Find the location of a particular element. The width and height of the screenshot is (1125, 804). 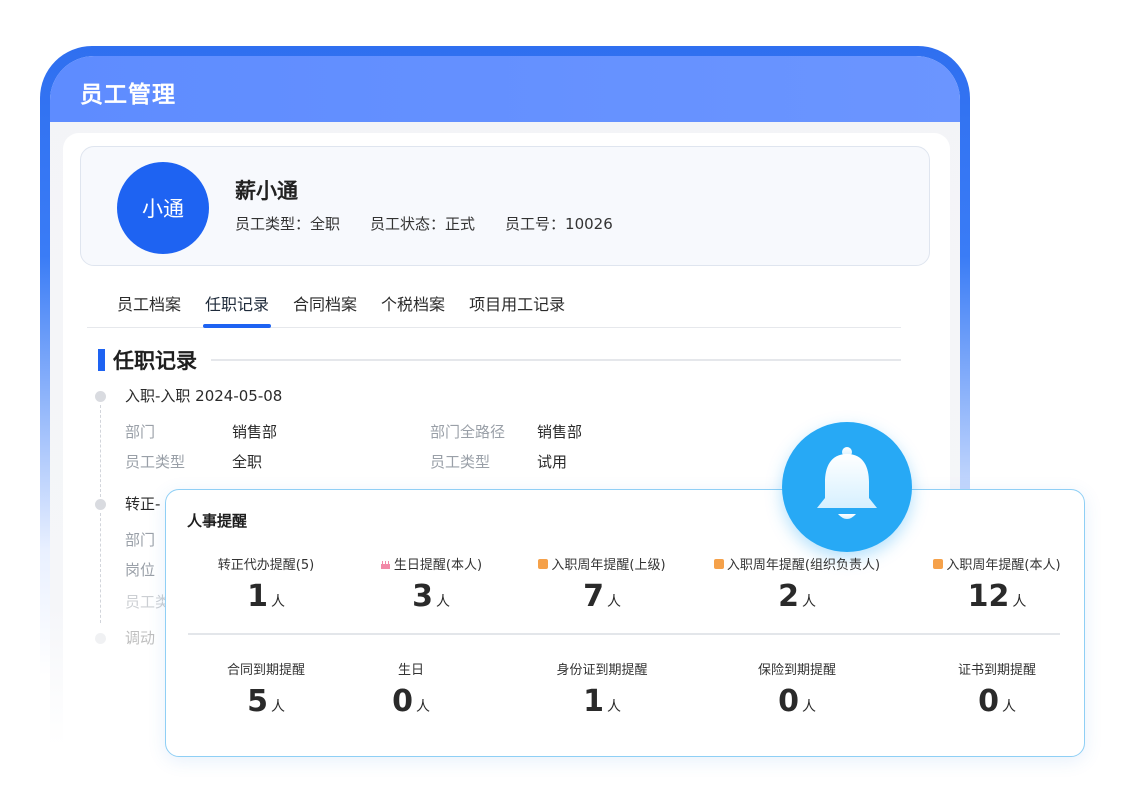

stat-number: 7 is located at coordinates (593, 596).